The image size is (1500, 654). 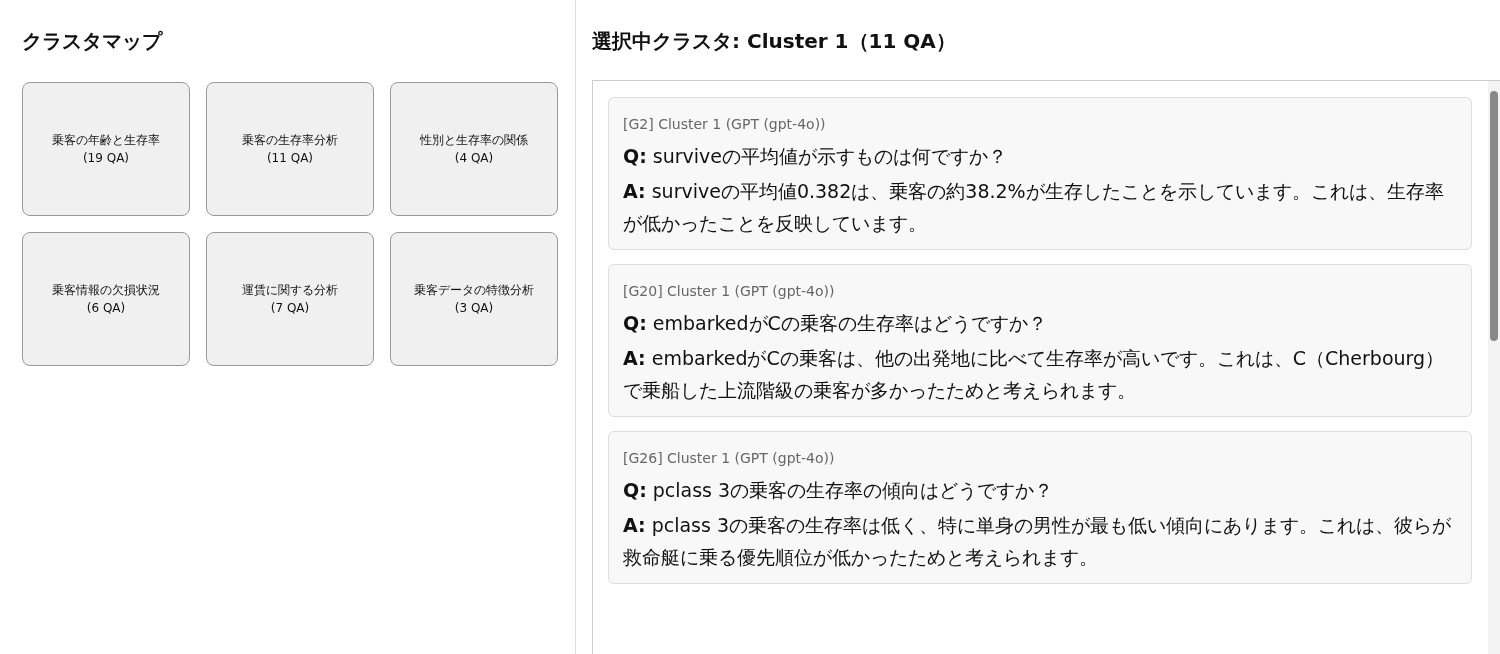 I want to click on question-text: Q: surviveの平均値が示すものは何ですか？, so click(x=815, y=156).